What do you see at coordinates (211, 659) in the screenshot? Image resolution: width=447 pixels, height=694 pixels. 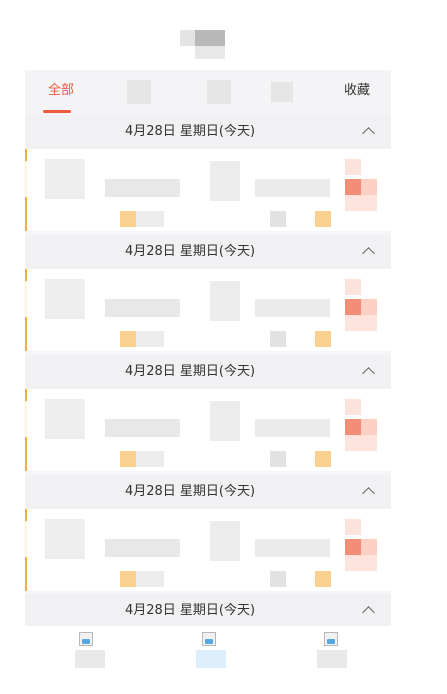 I see `bottom-tab-2-label` at bounding box center [211, 659].